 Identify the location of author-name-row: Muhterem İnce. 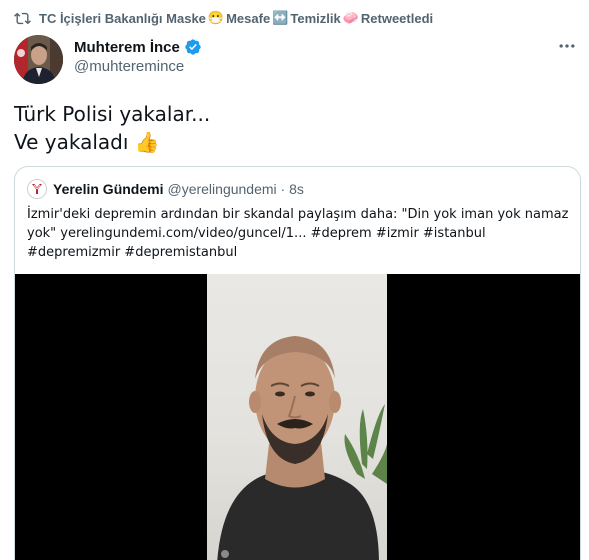
(138, 47).